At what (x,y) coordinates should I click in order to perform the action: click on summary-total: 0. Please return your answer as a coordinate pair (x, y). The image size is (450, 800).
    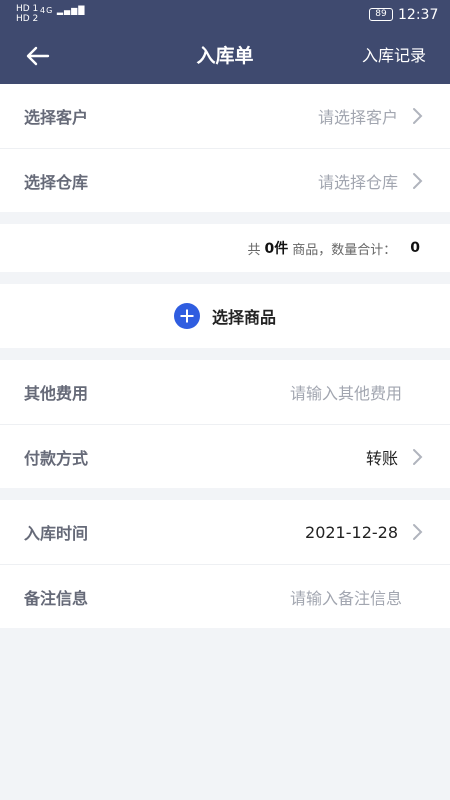
    Looking at the image, I should click on (415, 248).